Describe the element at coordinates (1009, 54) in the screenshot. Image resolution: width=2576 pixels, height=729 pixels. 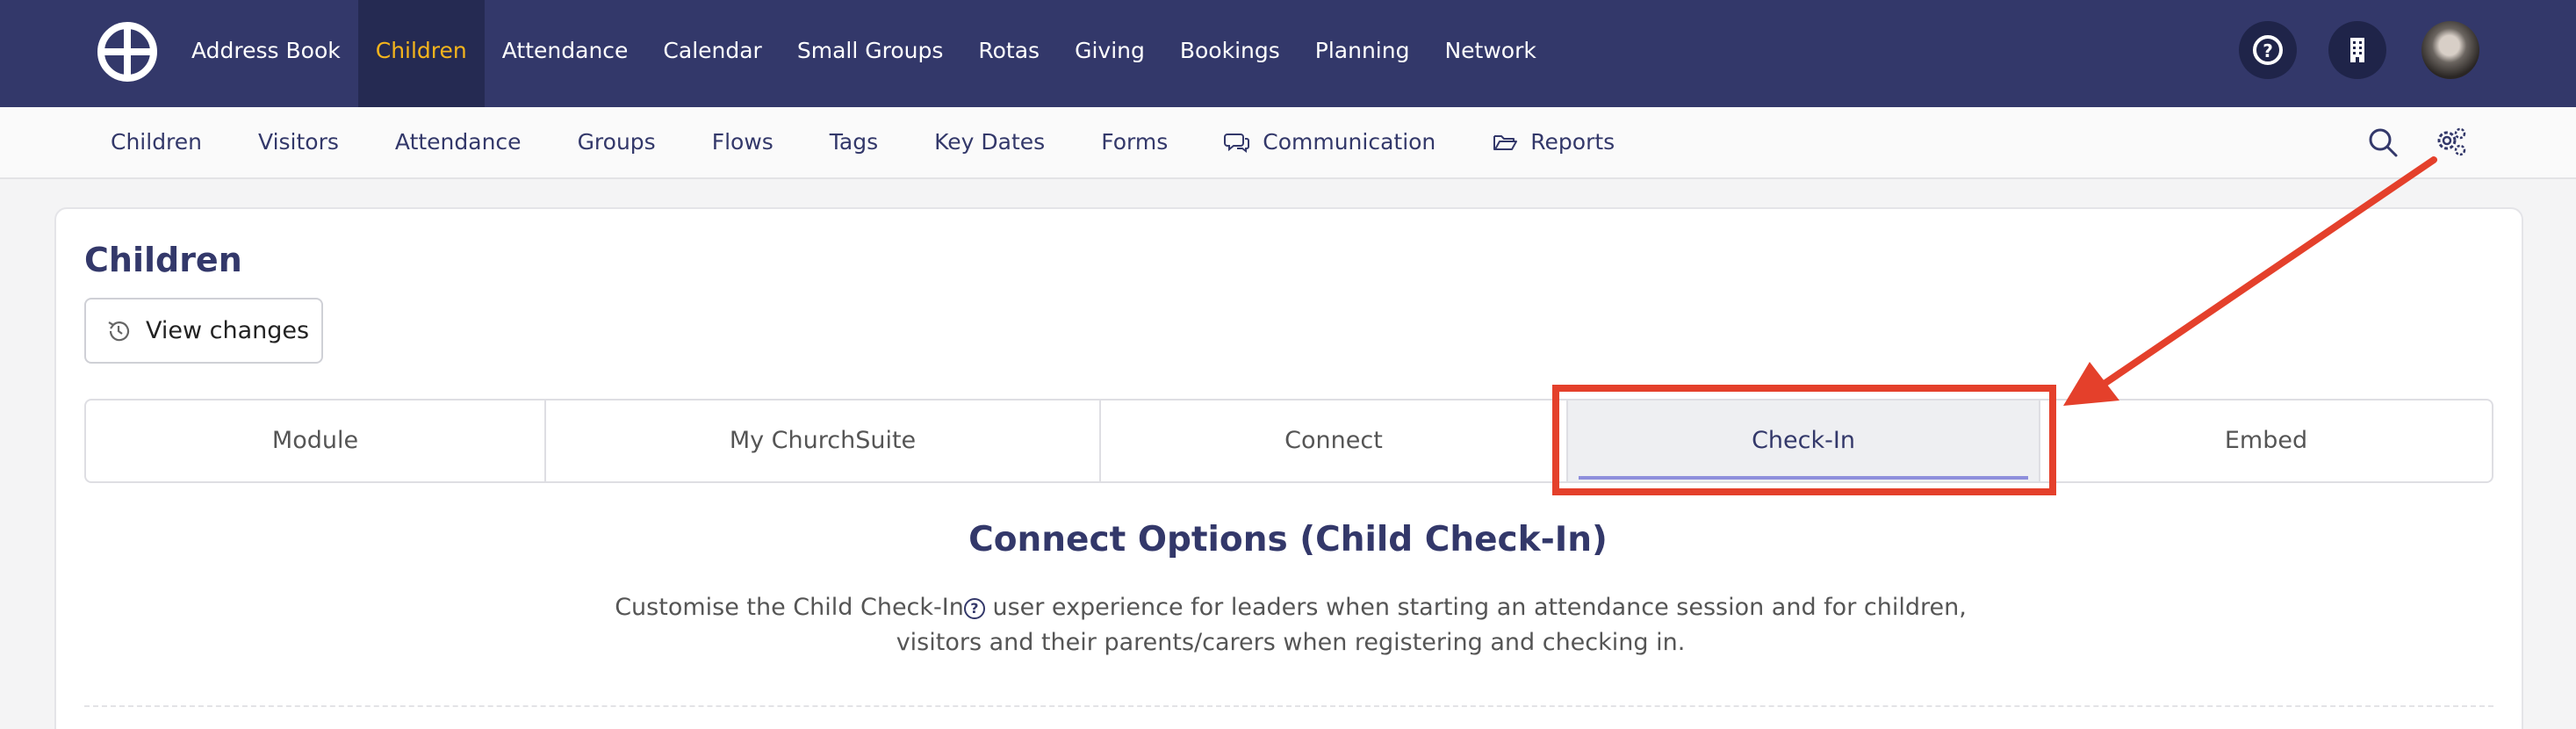
I see `main-nav-item-rotas: Rotas` at that location.